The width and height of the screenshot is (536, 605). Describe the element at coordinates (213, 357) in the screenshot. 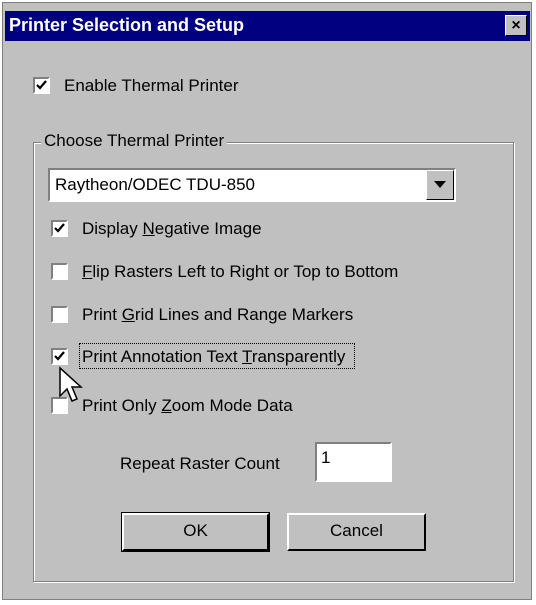

I see `annotation-transparent-label: Print Annotation Text Transparently` at that location.